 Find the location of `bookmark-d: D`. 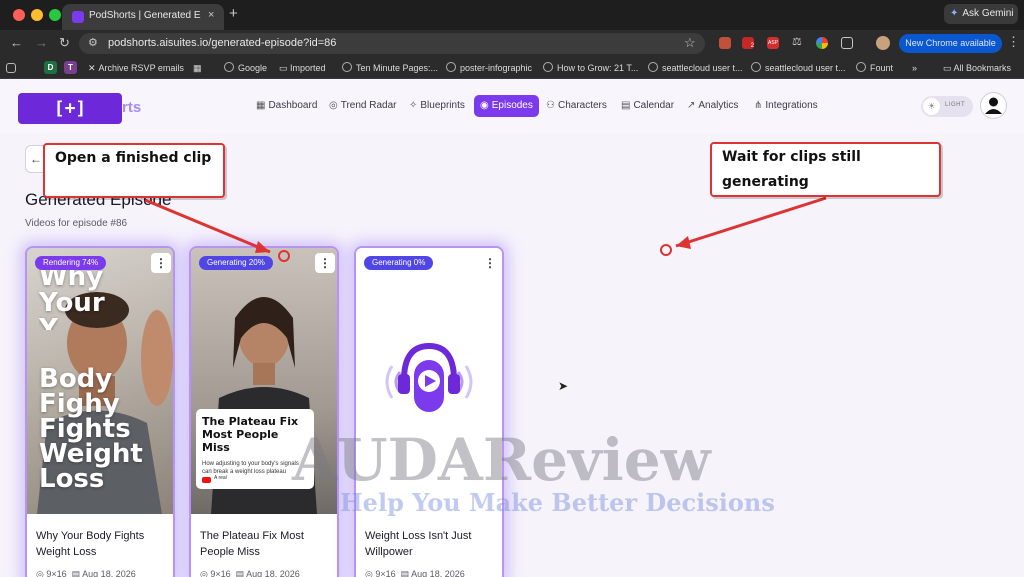

bookmark-d: D is located at coordinates (50, 67).